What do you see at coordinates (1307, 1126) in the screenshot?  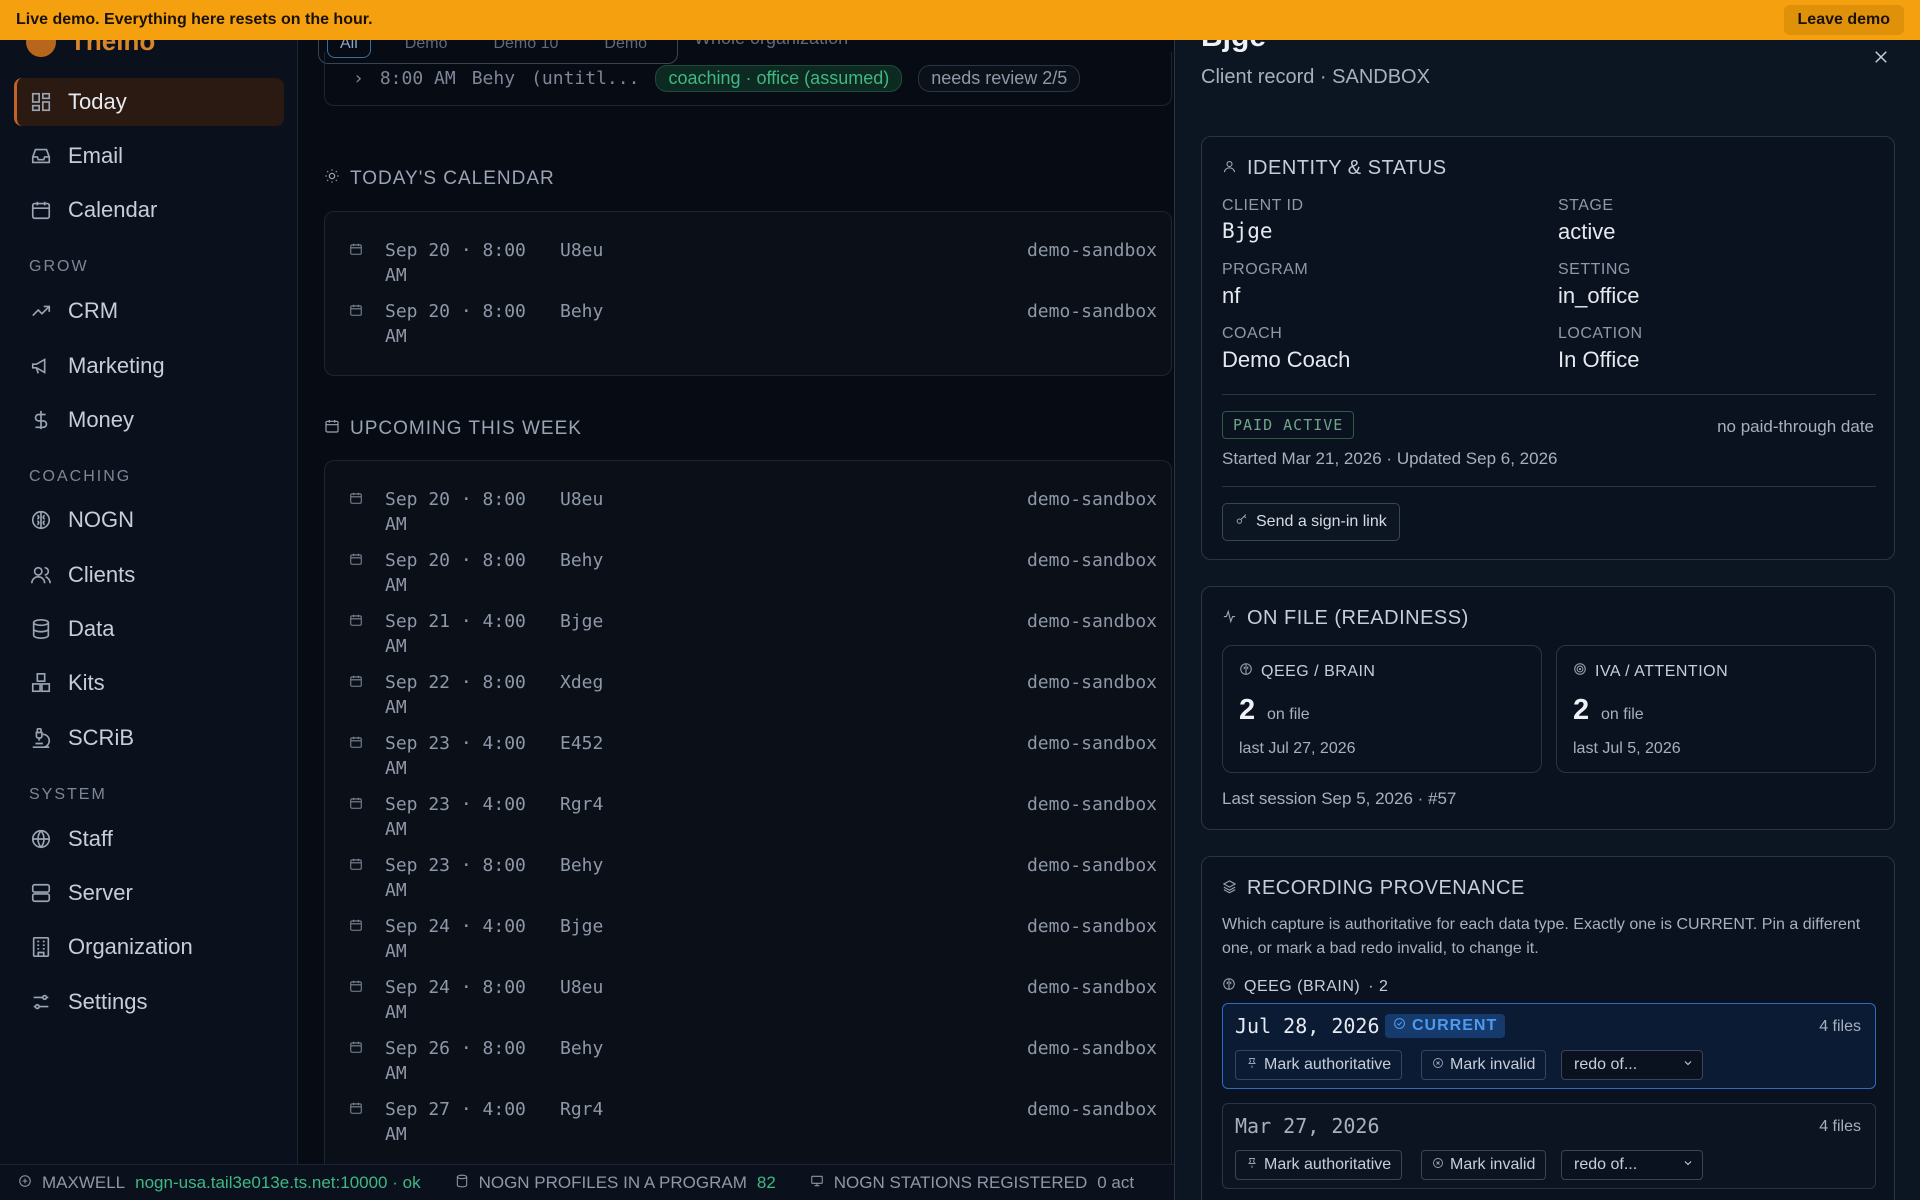 I see `recording-date: Mar 27, 2026` at bounding box center [1307, 1126].